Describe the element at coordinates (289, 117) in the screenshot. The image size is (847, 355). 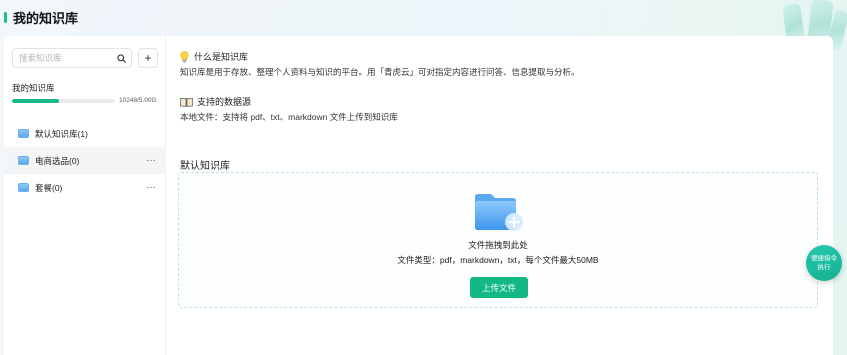
I see `sources-description: 本地文件：支持将 pdf、txt、markdown 文件上传到知识库` at that location.